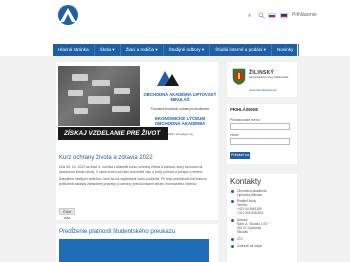  What do you see at coordinates (108, 50) in the screenshot?
I see `nav-item-school: Škola ▾` at bounding box center [108, 50].